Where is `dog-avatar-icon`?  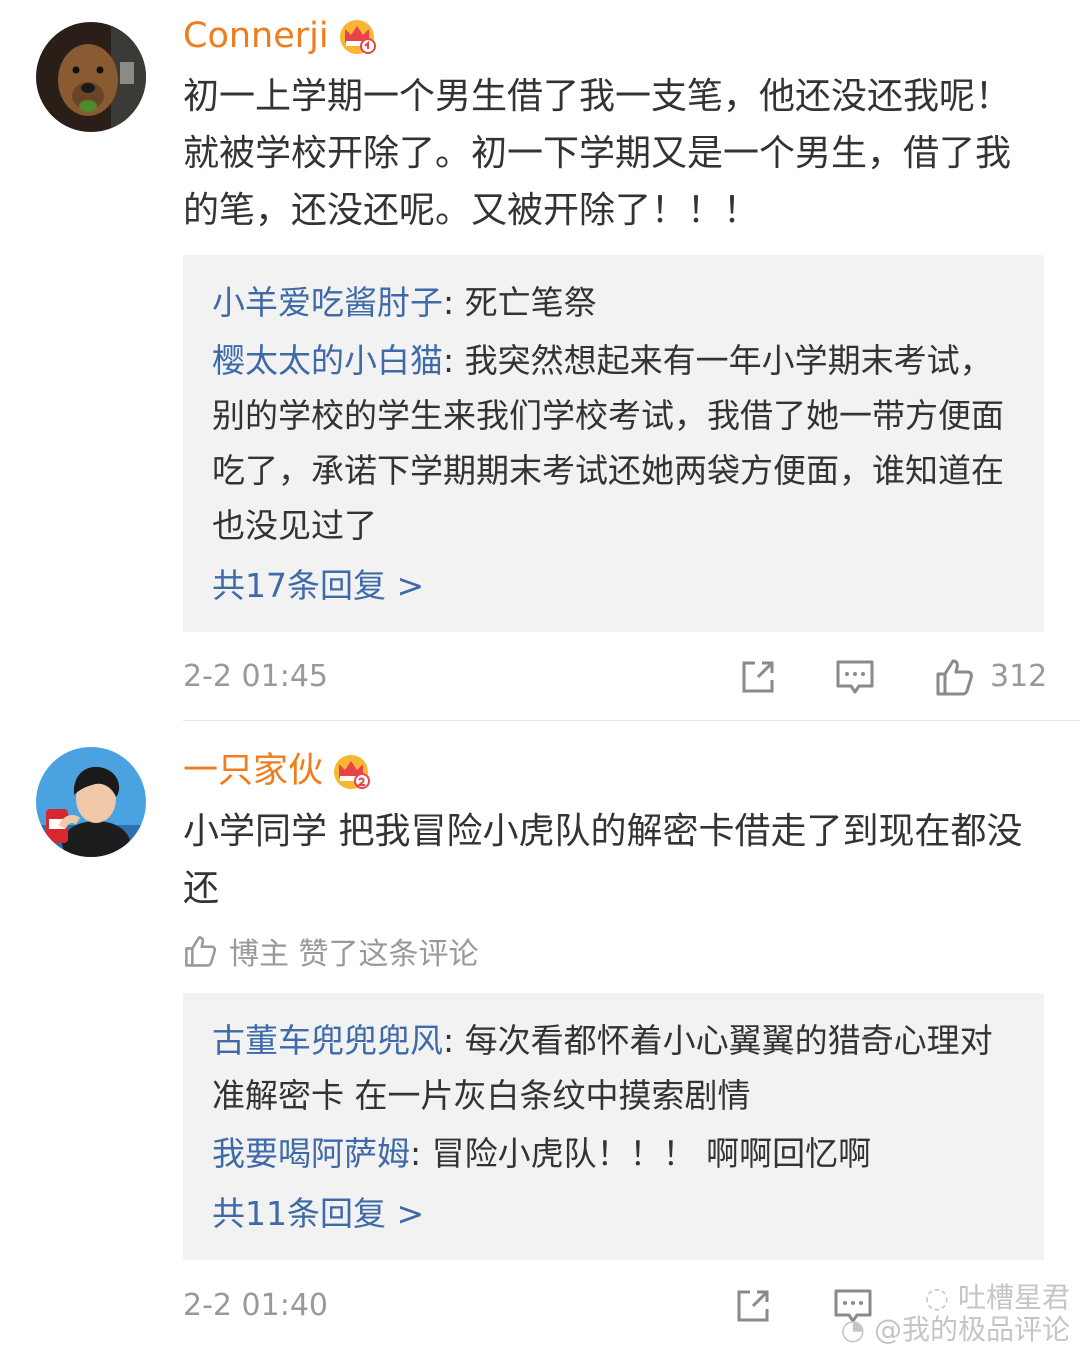
dog-avatar-icon is located at coordinates (91, 77).